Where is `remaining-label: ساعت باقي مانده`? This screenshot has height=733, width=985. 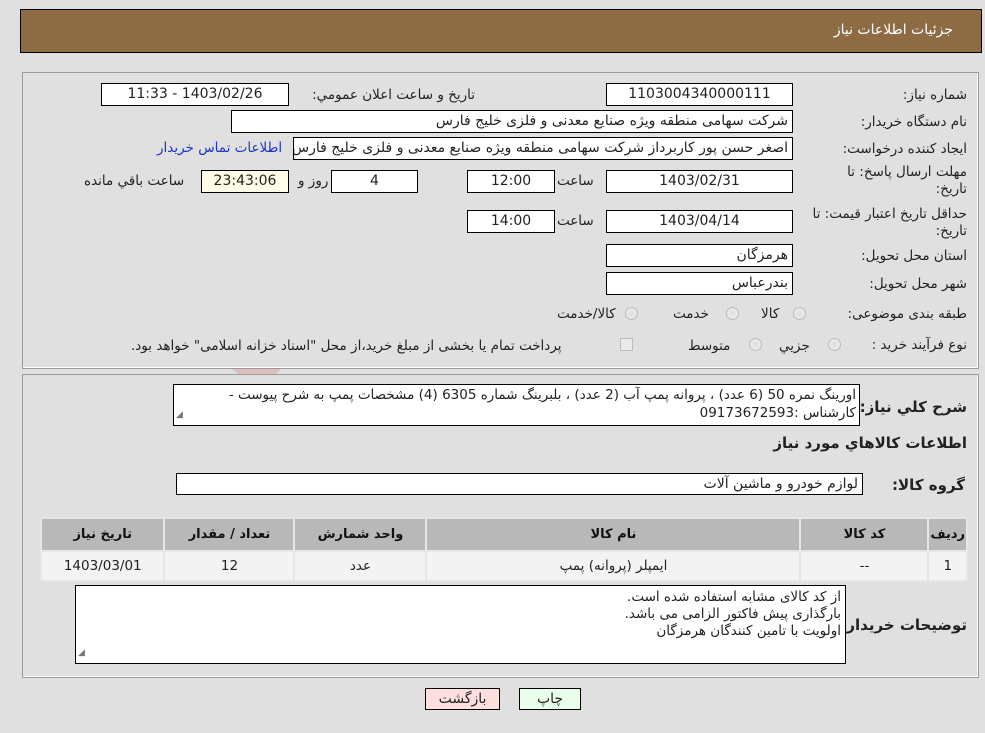
remaining-label: ساعت باقي مانده is located at coordinates (134, 181).